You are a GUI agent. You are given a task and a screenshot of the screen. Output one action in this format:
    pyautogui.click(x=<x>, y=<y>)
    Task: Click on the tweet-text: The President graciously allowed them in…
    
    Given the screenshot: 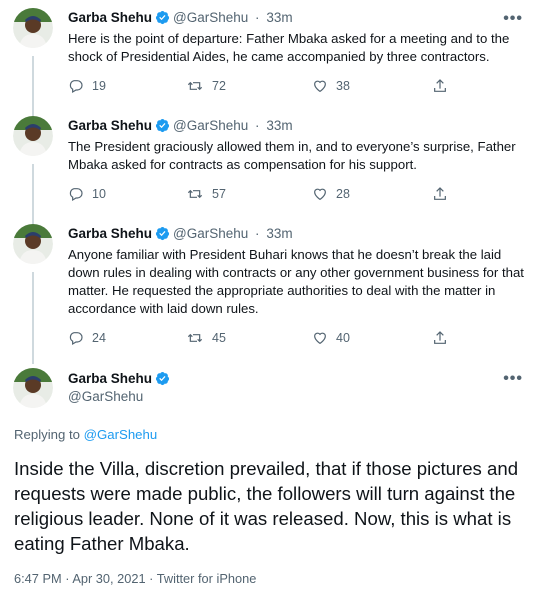 What is the action you would take?
    pyautogui.click(x=292, y=155)
    